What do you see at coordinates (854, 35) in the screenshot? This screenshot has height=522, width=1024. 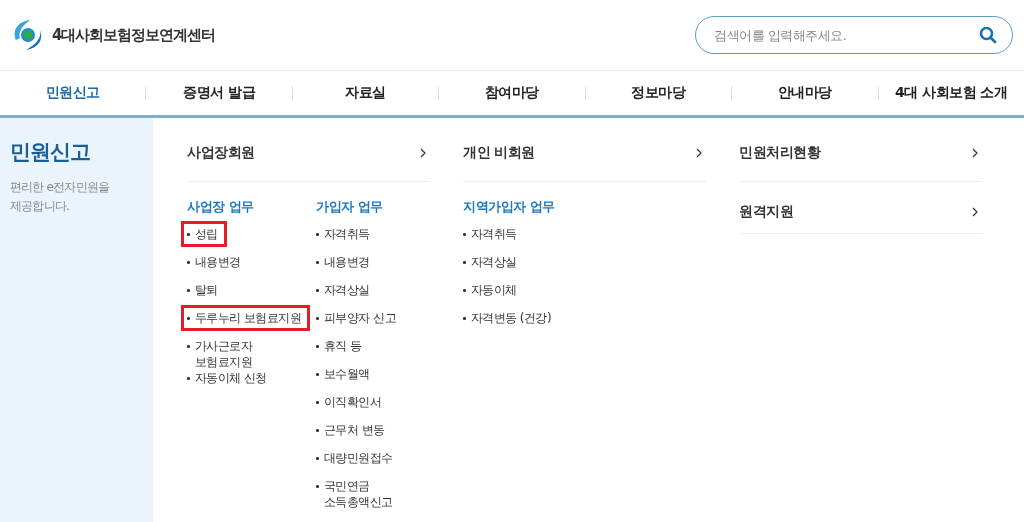 I see `search-field: 검색어를 입력해주세요.` at bounding box center [854, 35].